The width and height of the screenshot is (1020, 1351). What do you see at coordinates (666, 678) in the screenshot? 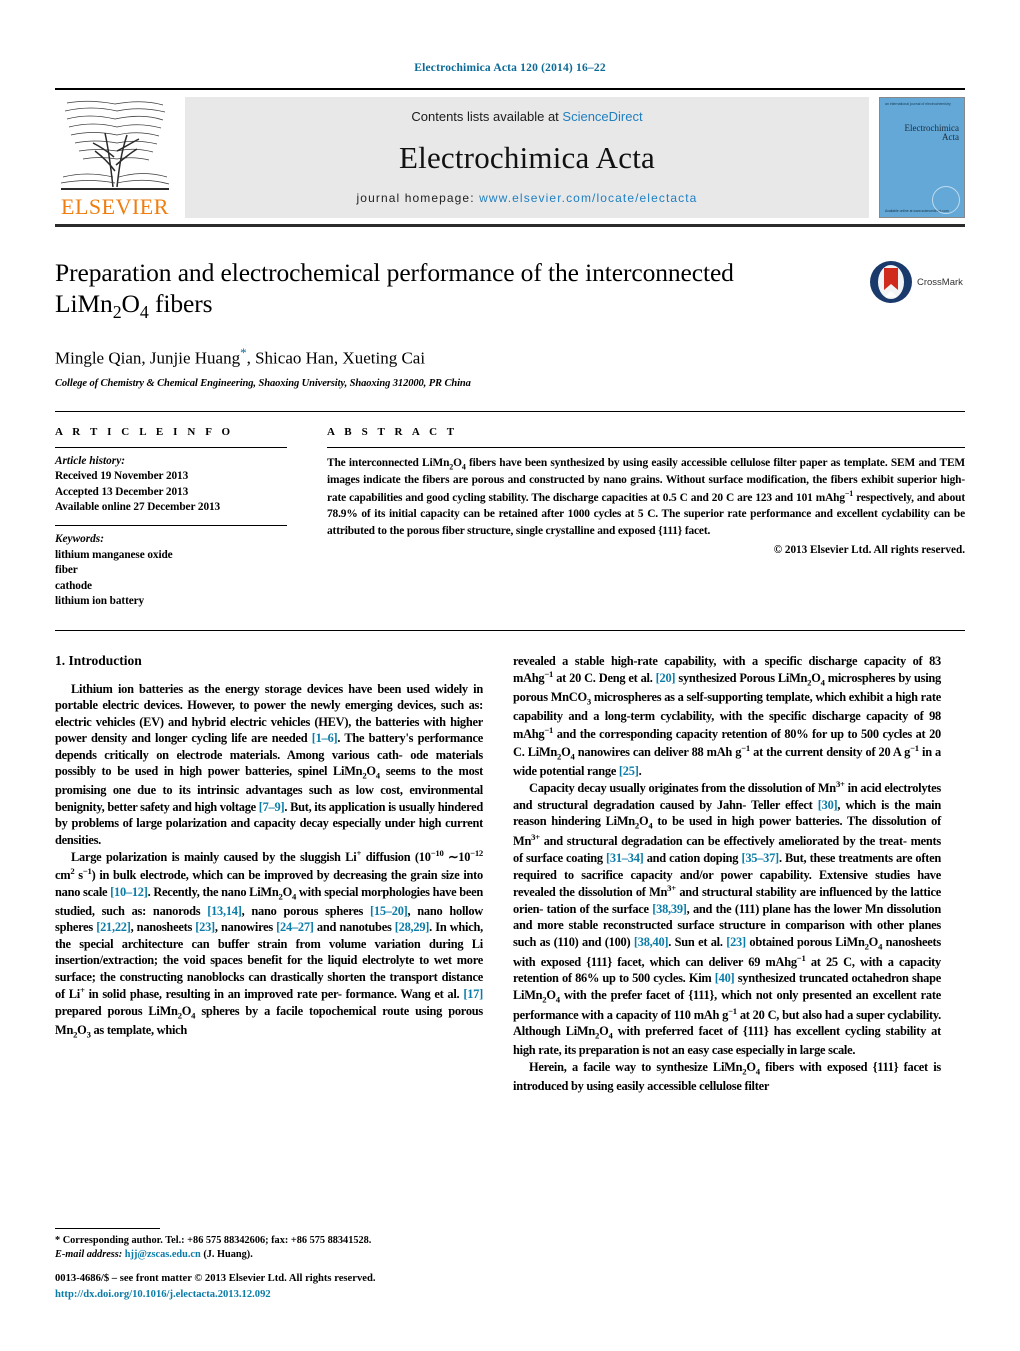
I see `citation-link: [20]` at bounding box center [666, 678].